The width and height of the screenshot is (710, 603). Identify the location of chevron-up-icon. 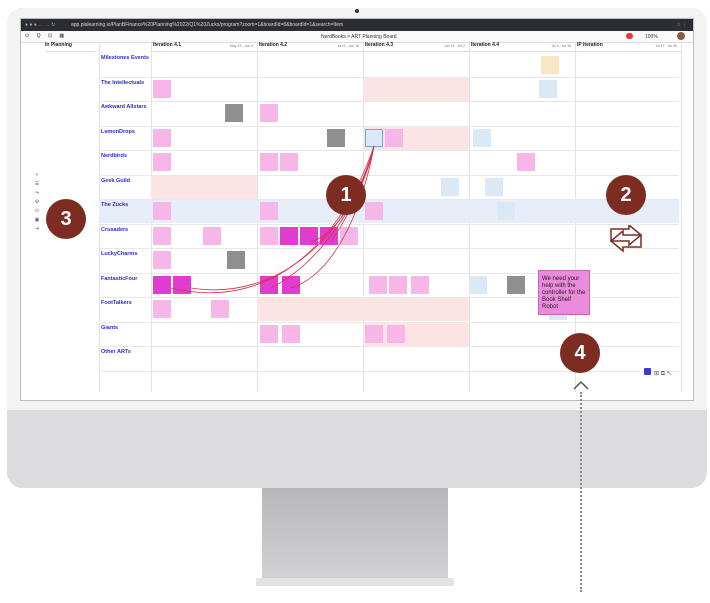
(581, 385).